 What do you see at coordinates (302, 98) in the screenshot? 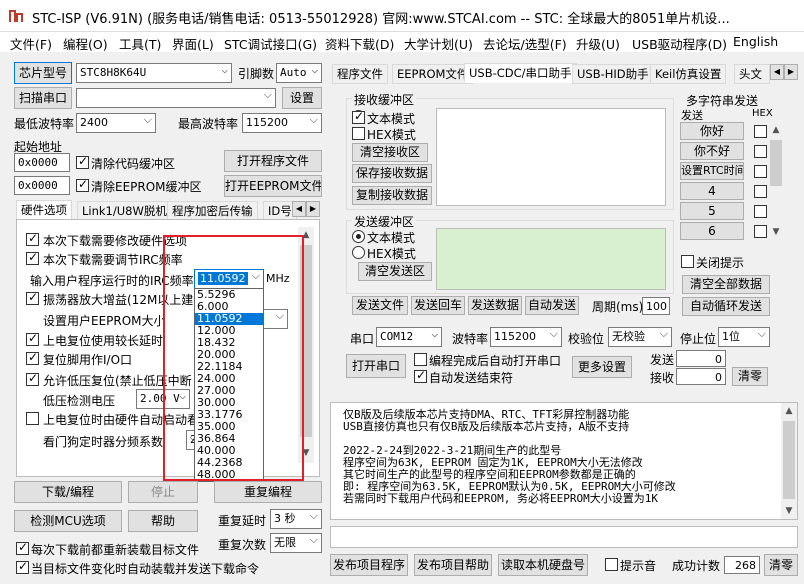
I see `settings-button: 设置` at bounding box center [302, 98].